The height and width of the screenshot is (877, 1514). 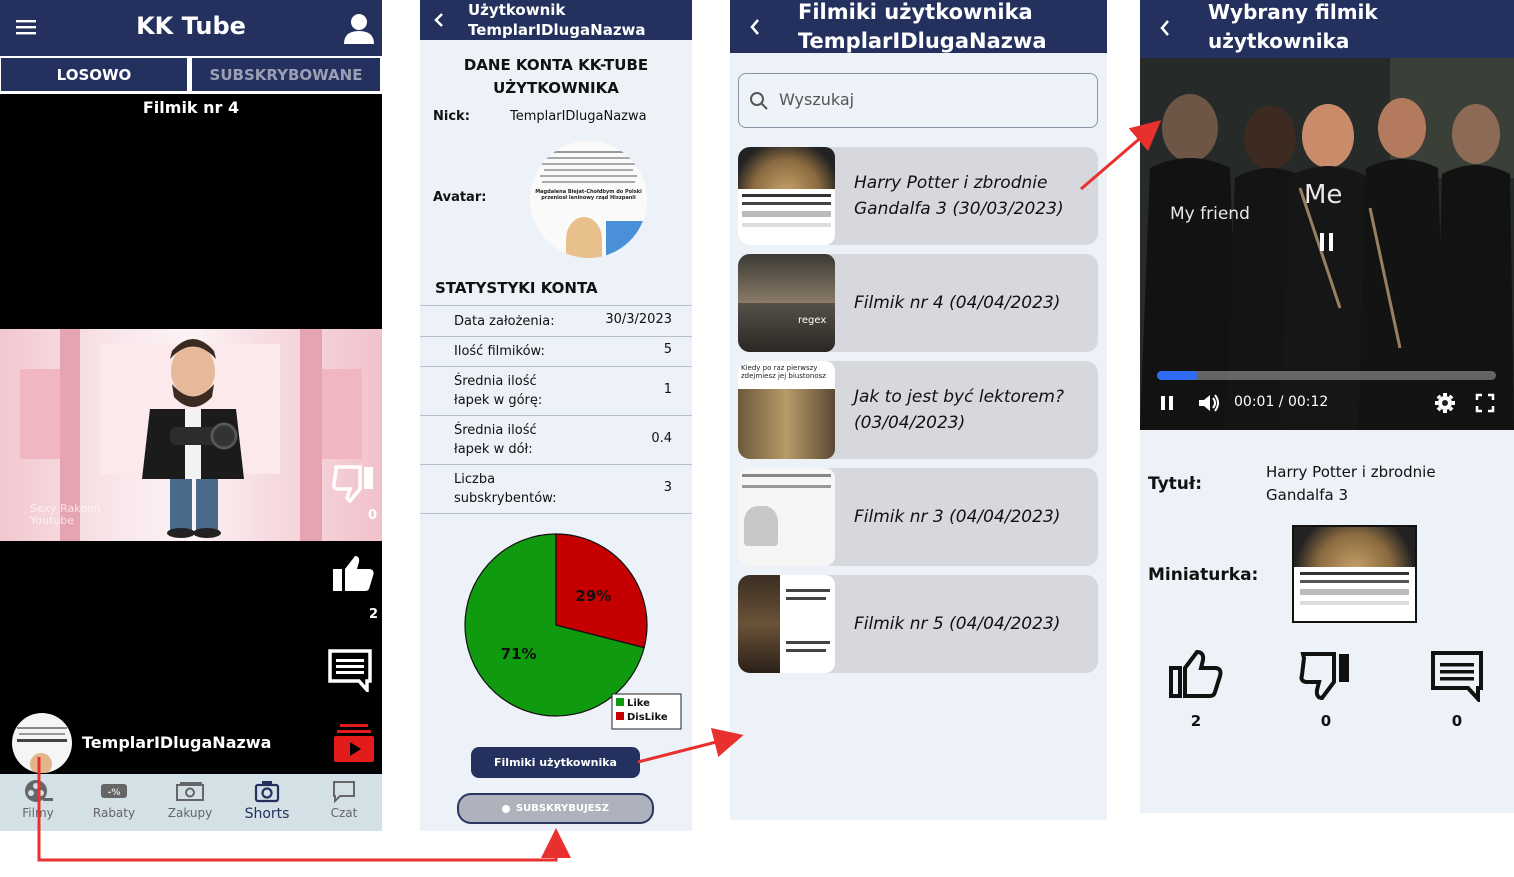 I want to click on tab-losowo: LOSOWO, so click(x=94, y=74).